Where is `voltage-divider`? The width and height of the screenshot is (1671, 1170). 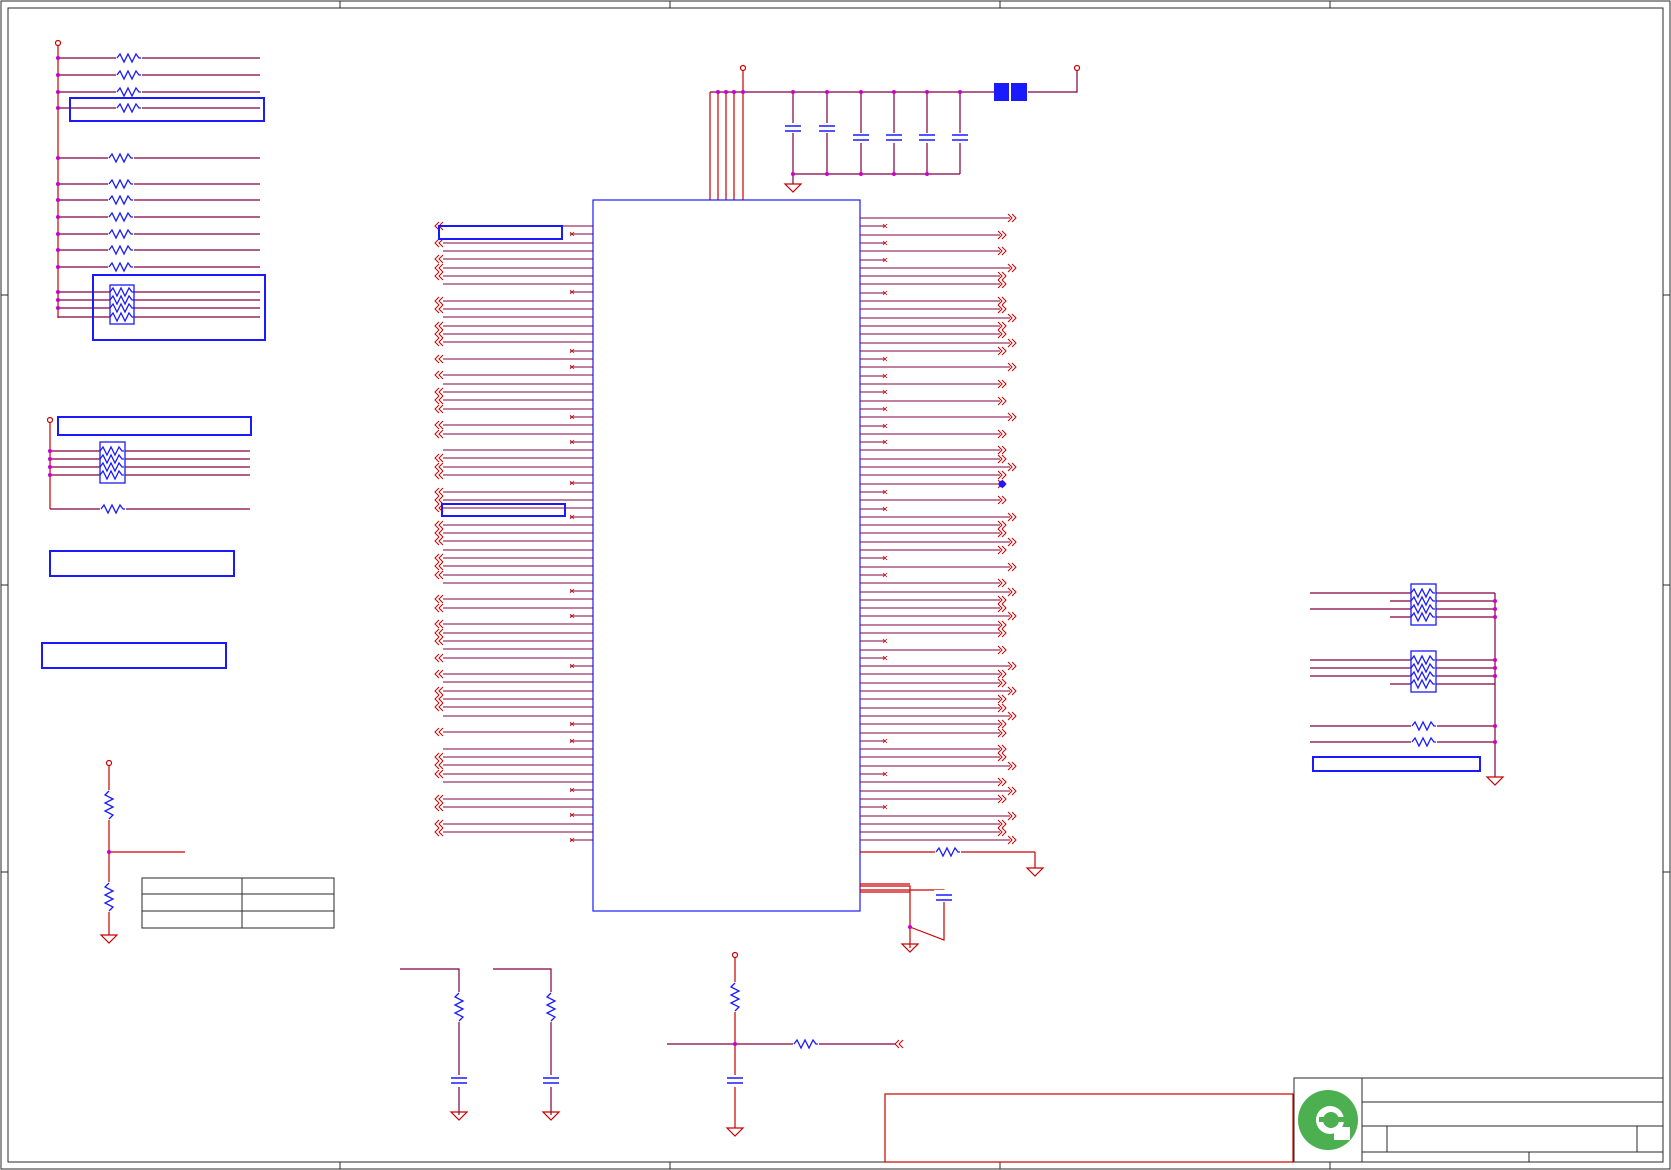
voltage-divider is located at coordinates (217, 851).